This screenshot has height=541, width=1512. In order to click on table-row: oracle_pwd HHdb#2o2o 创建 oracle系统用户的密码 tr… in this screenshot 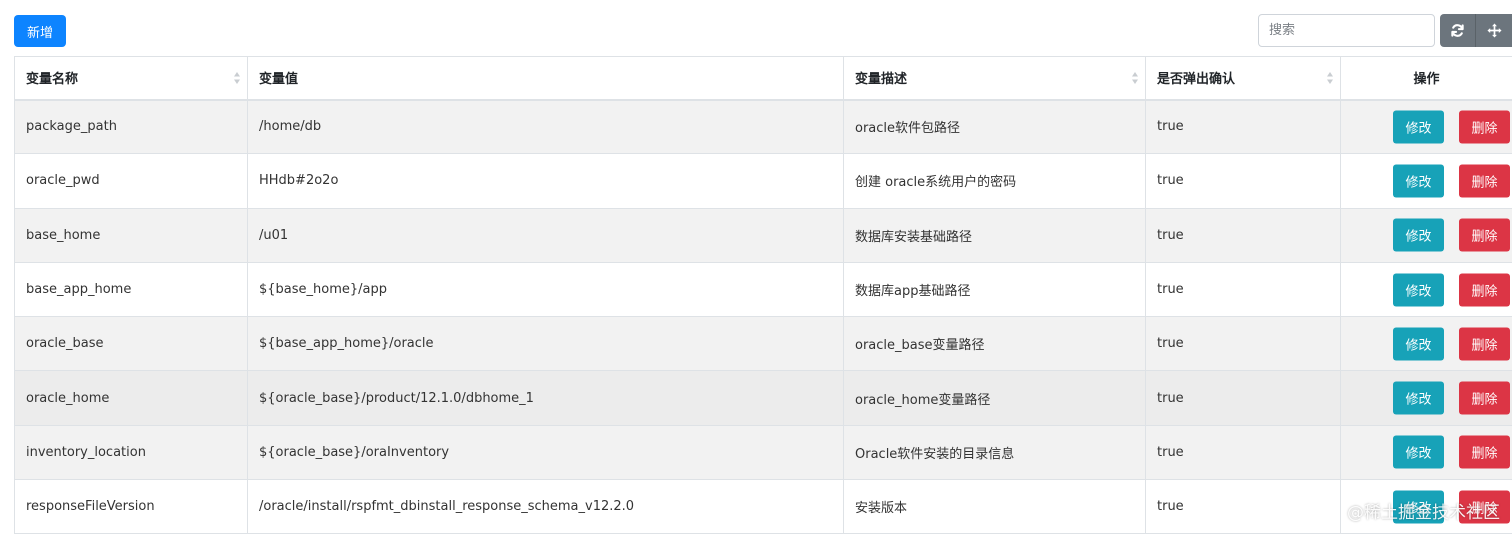, I will do `click(763, 181)`.